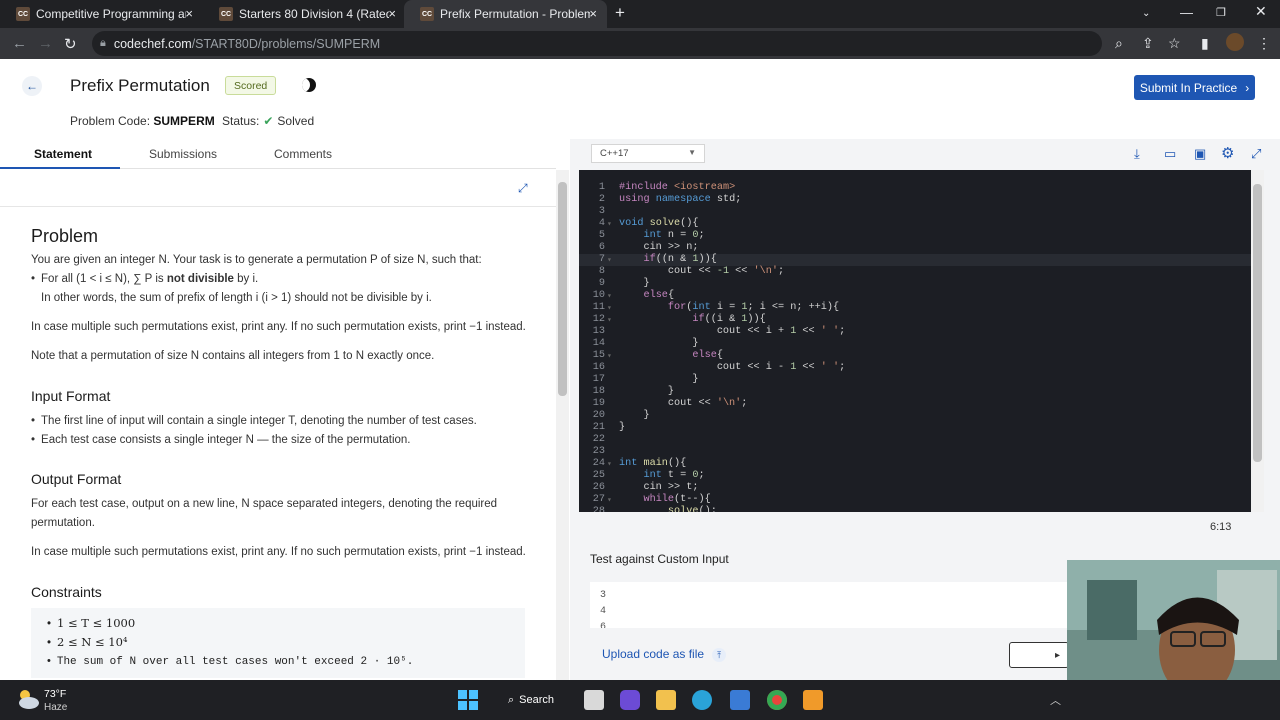 This screenshot has width=1280, height=720. I want to click on line-number: 7, so click(601, 259).